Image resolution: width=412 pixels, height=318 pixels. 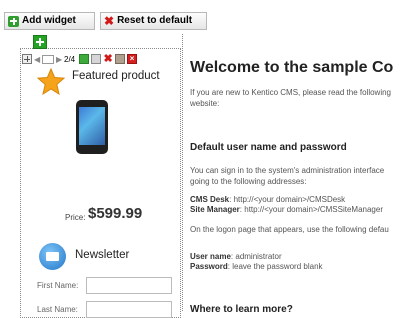 I want to click on add-icon, so click(x=13, y=21).